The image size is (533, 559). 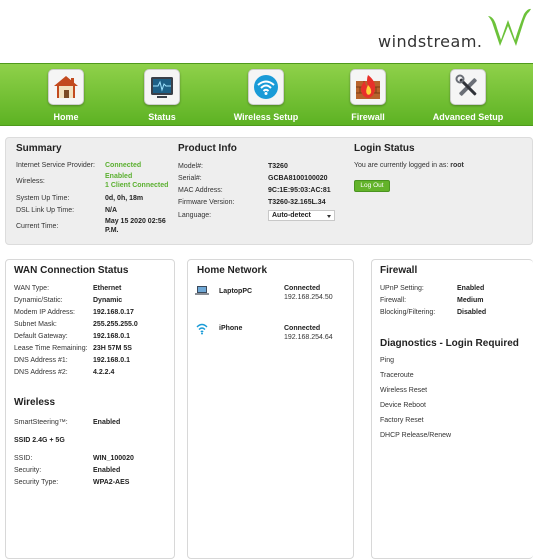 I want to click on nav-advanced-setup-label: Advanced Setup, so click(x=468, y=117).